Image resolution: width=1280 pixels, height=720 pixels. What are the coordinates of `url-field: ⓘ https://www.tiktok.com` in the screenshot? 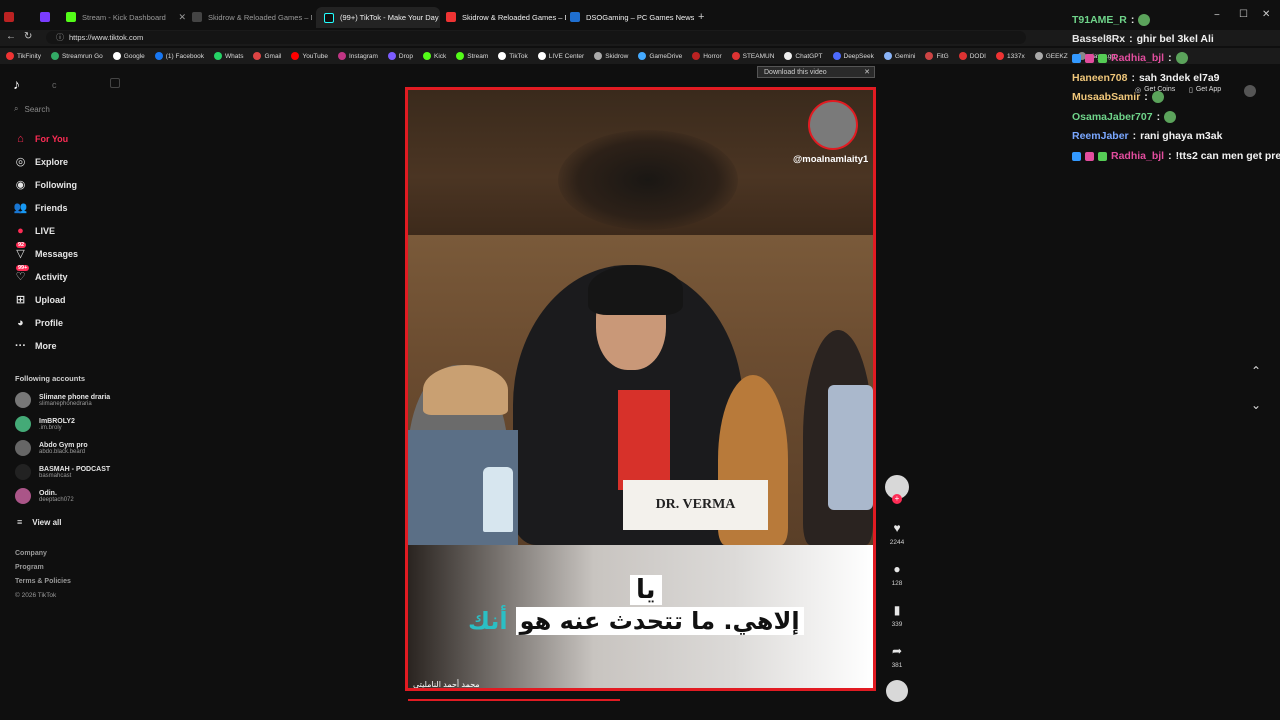 It's located at (536, 37).